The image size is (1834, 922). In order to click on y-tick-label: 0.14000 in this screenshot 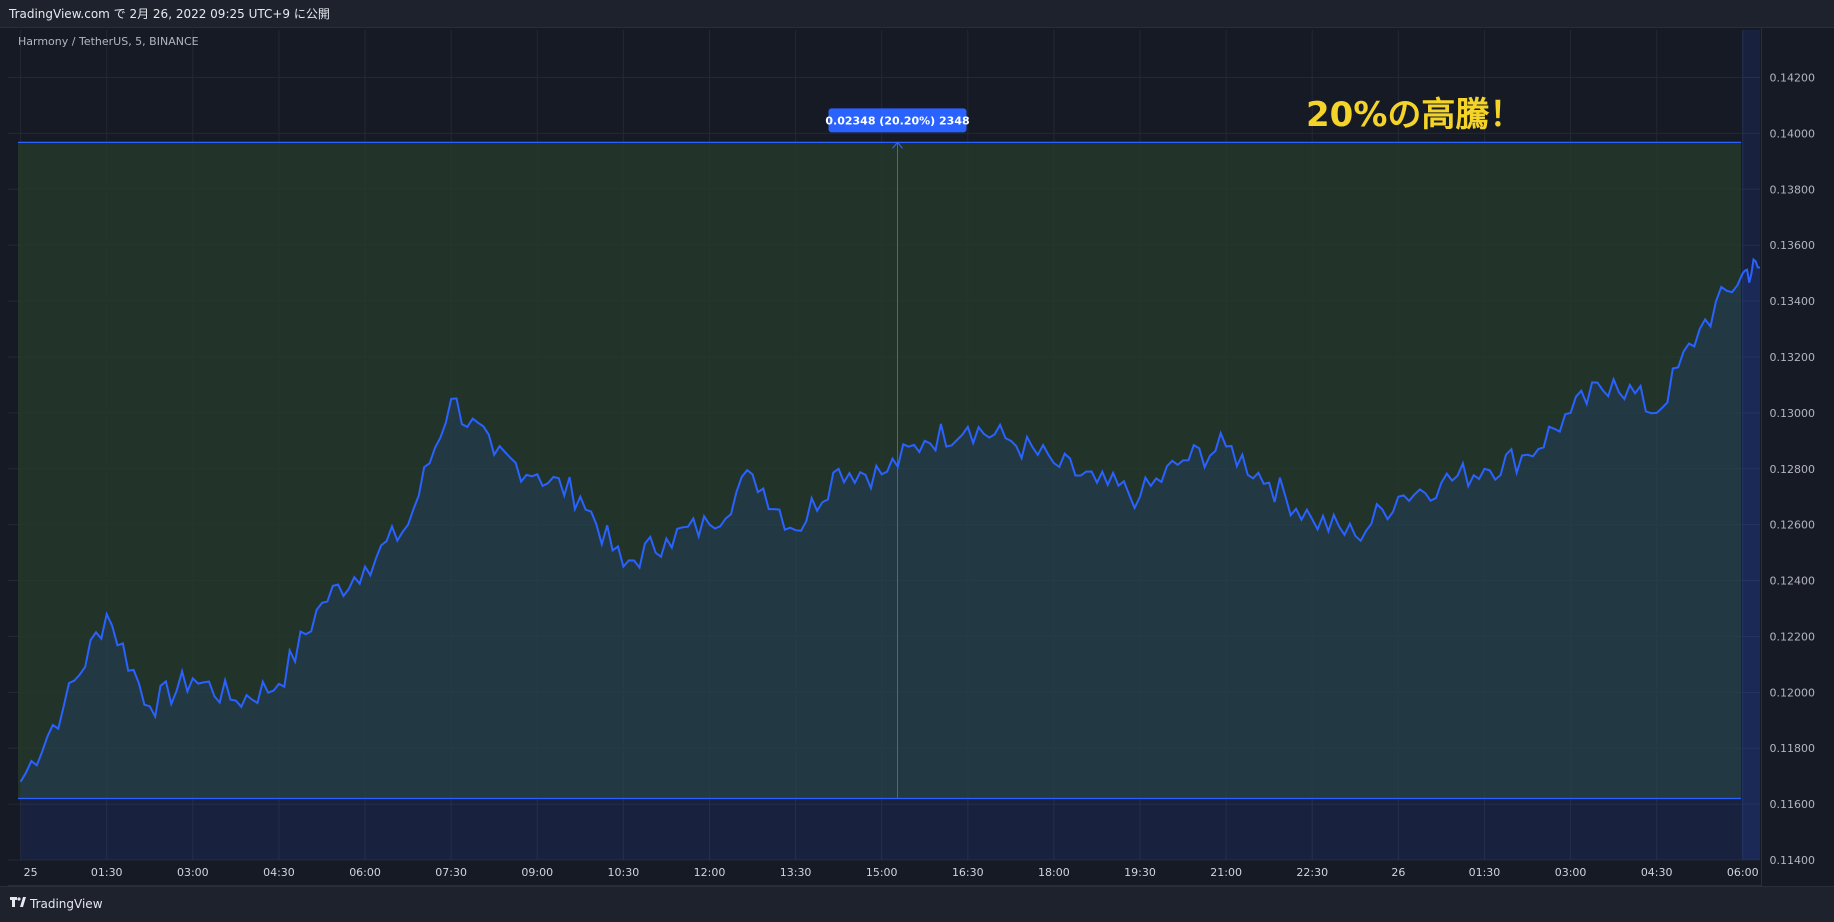, I will do `click(1793, 133)`.